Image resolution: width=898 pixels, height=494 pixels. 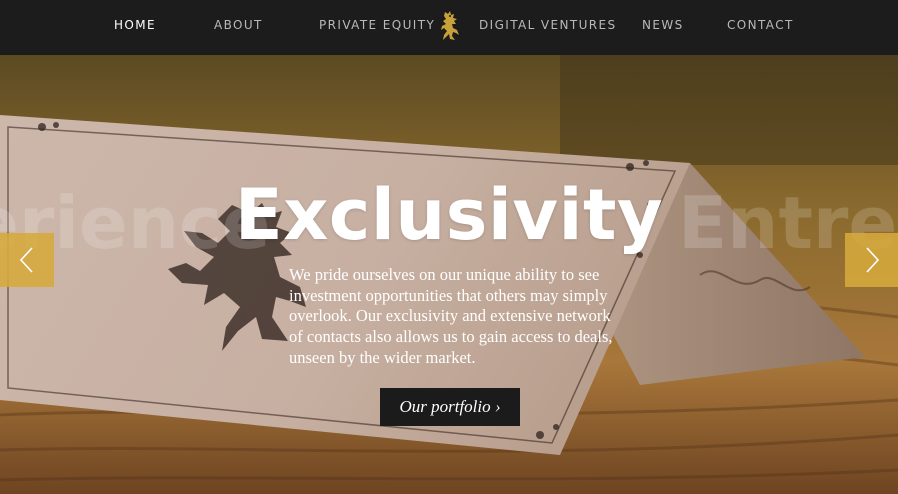 What do you see at coordinates (135, 25) in the screenshot?
I see `nav-home: HOME` at bounding box center [135, 25].